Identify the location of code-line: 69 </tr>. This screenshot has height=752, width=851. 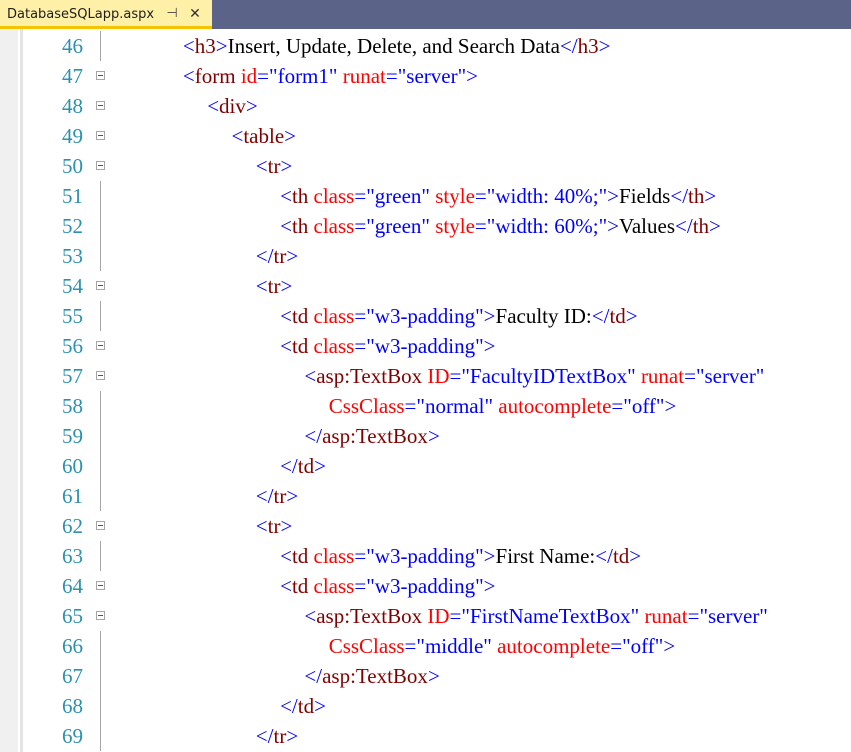
(425, 736).